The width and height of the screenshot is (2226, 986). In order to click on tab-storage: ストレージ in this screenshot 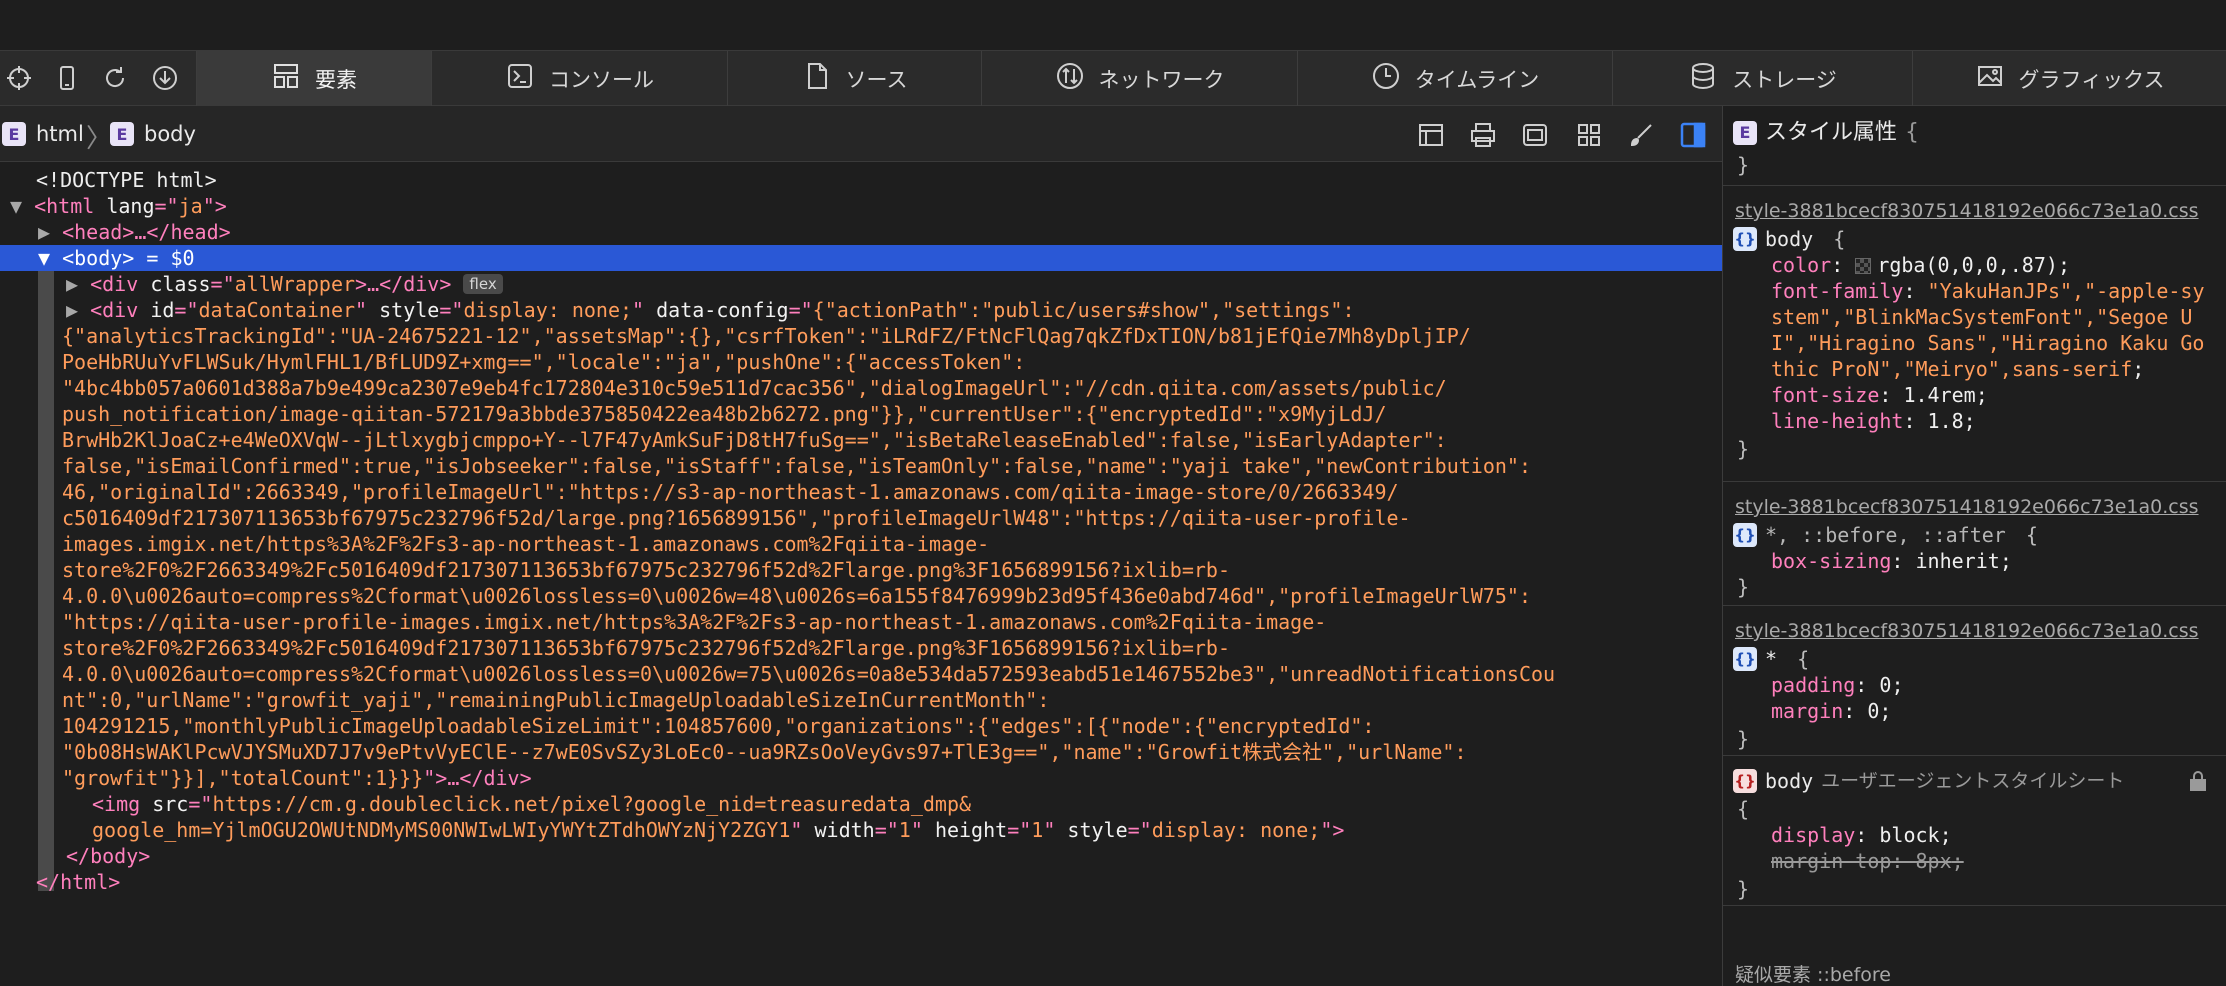, I will do `click(1762, 78)`.